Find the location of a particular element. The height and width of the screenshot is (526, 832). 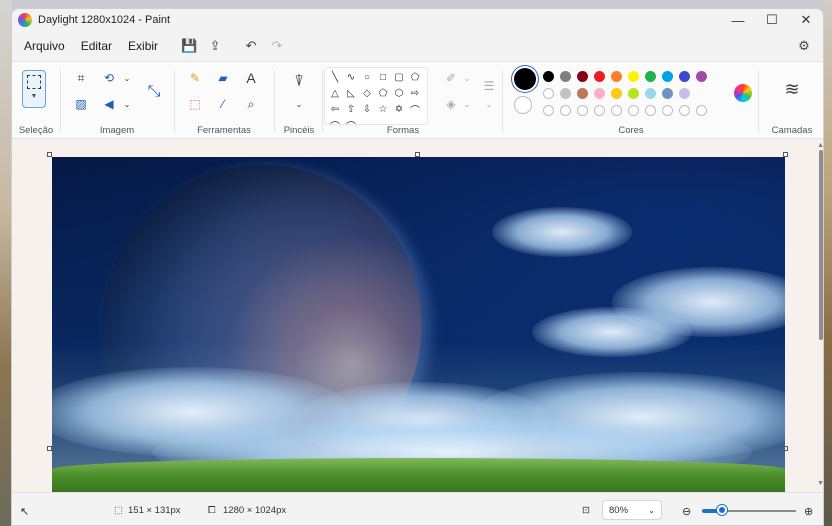

right-arrow-shape: ⇨ is located at coordinates (415, 93).